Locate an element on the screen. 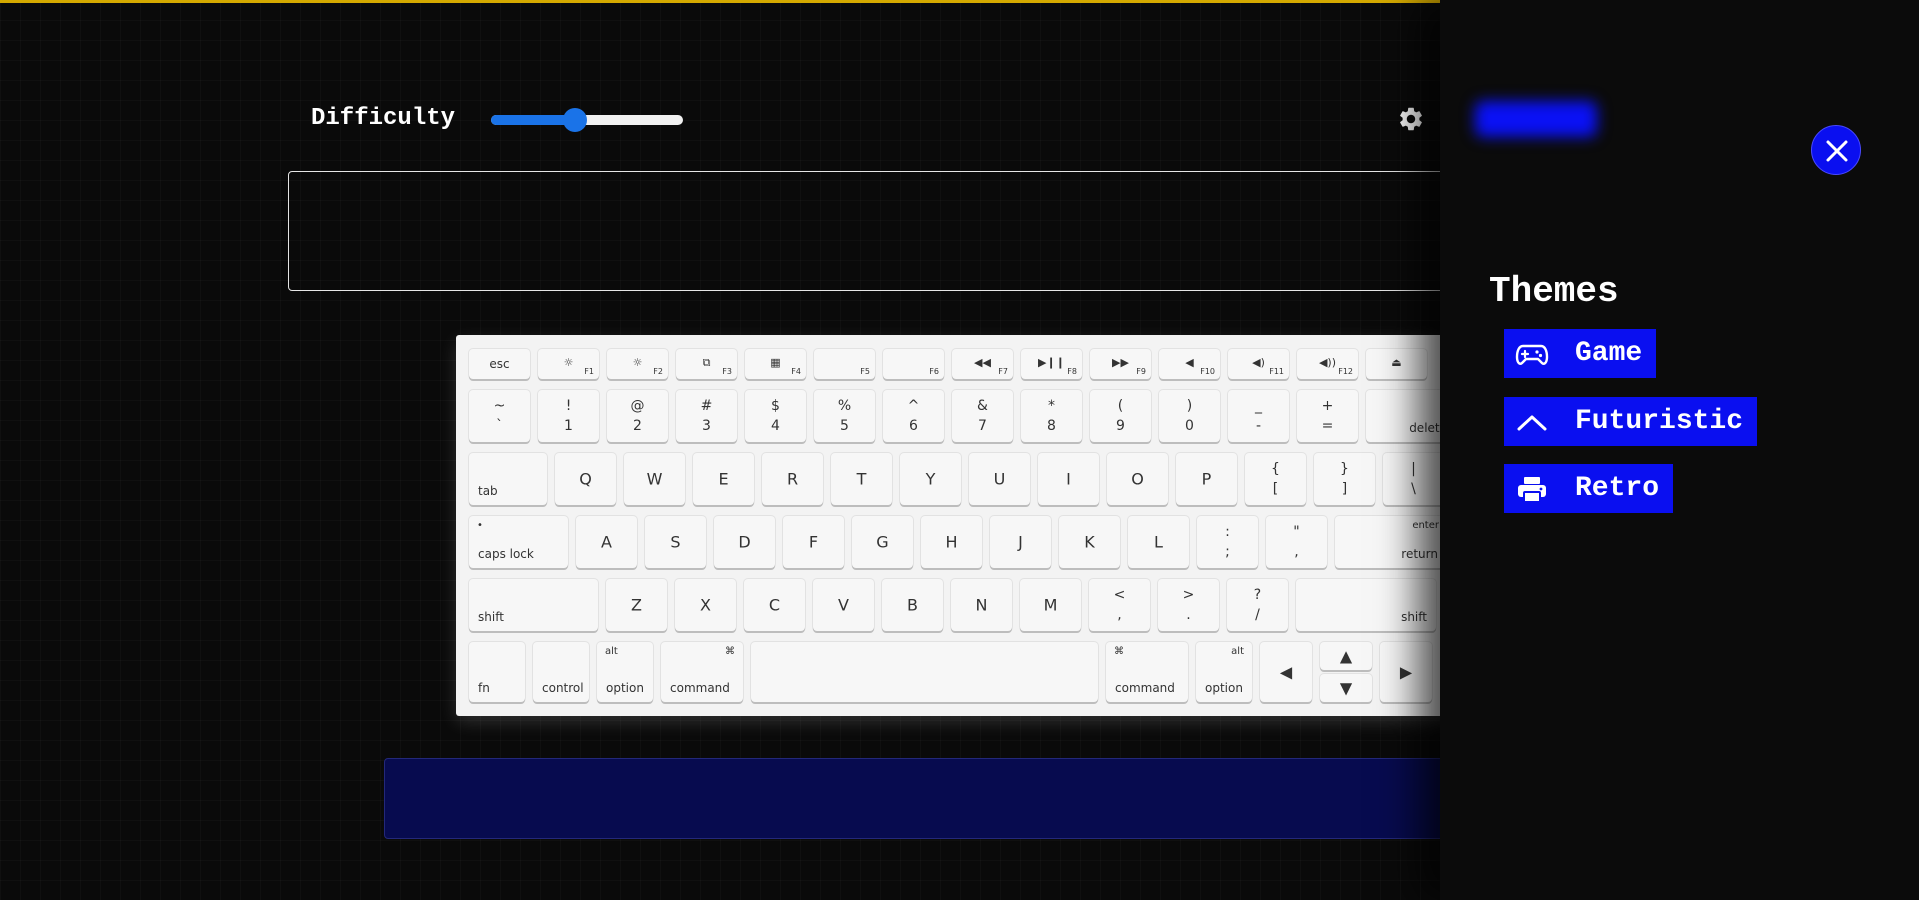  key: R is located at coordinates (792, 479).